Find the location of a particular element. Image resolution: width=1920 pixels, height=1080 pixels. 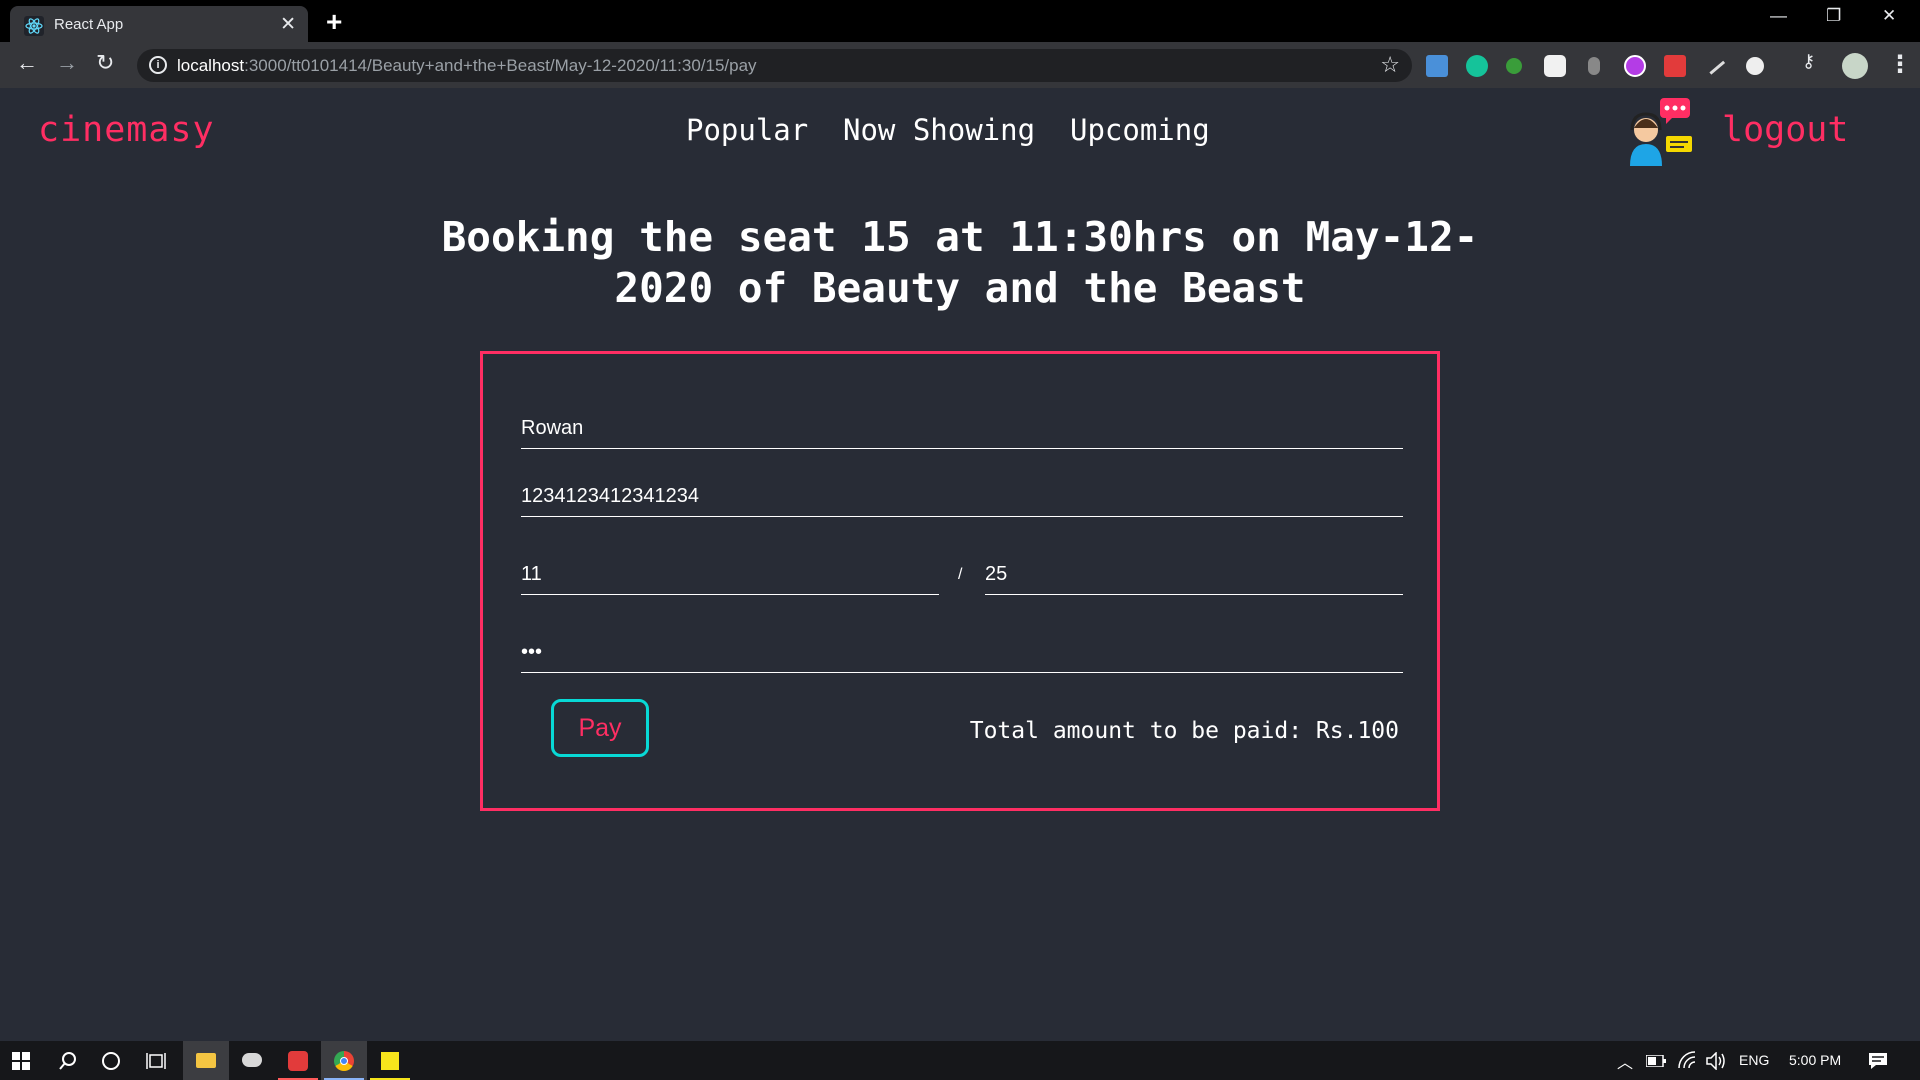

restore-button: ❐ is located at coordinates (1833, 16).